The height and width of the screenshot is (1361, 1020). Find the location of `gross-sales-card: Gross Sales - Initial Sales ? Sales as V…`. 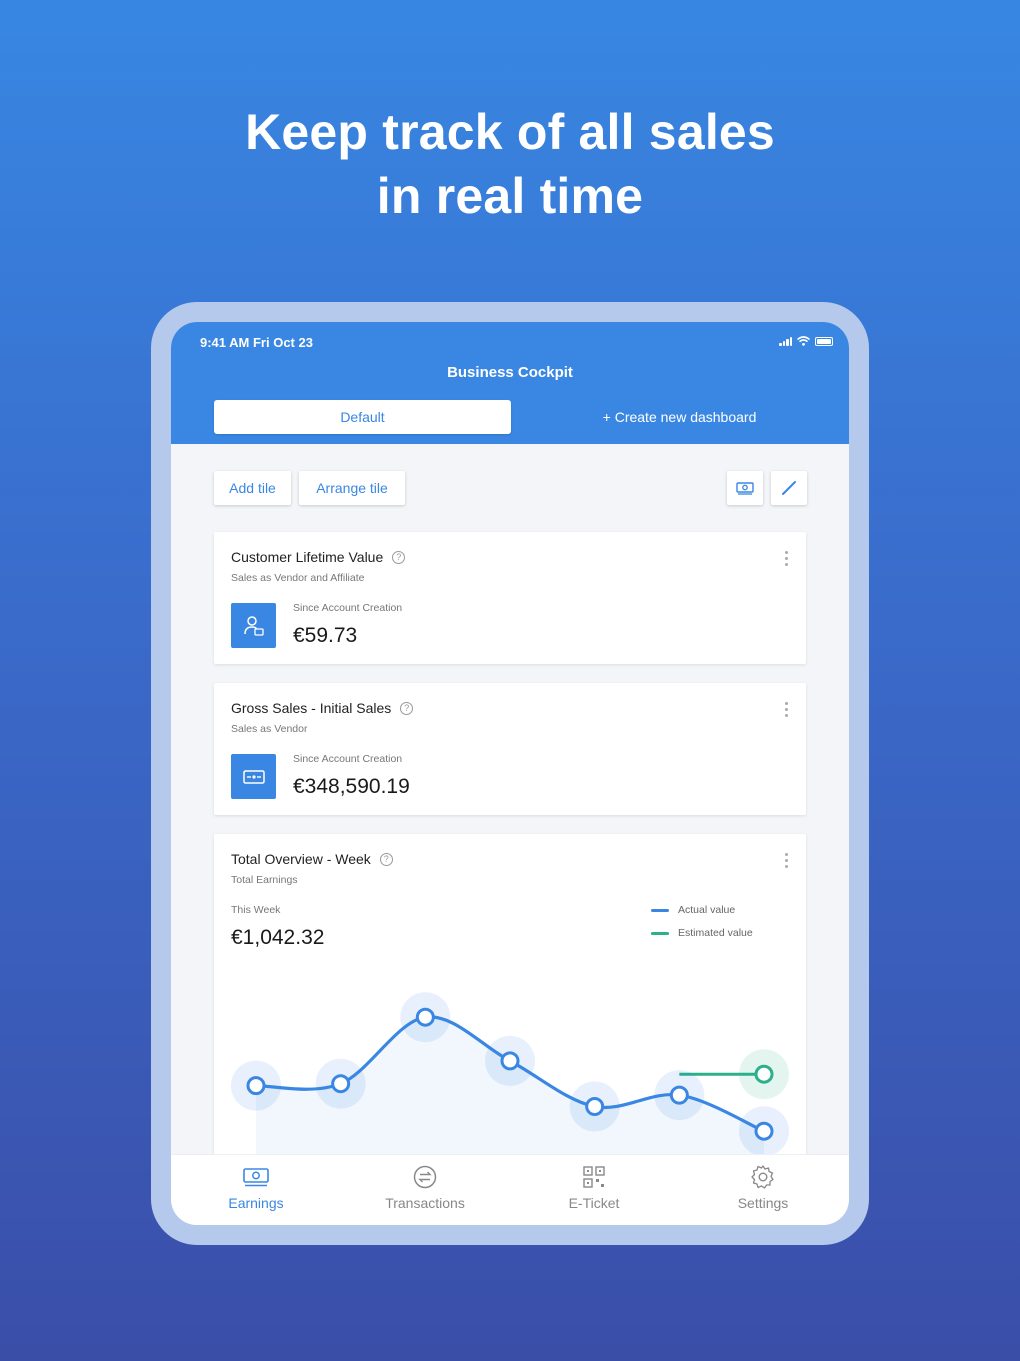

gross-sales-card: Gross Sales - Initial Sales ? Sales as V… is located at coordinates (510, 749).